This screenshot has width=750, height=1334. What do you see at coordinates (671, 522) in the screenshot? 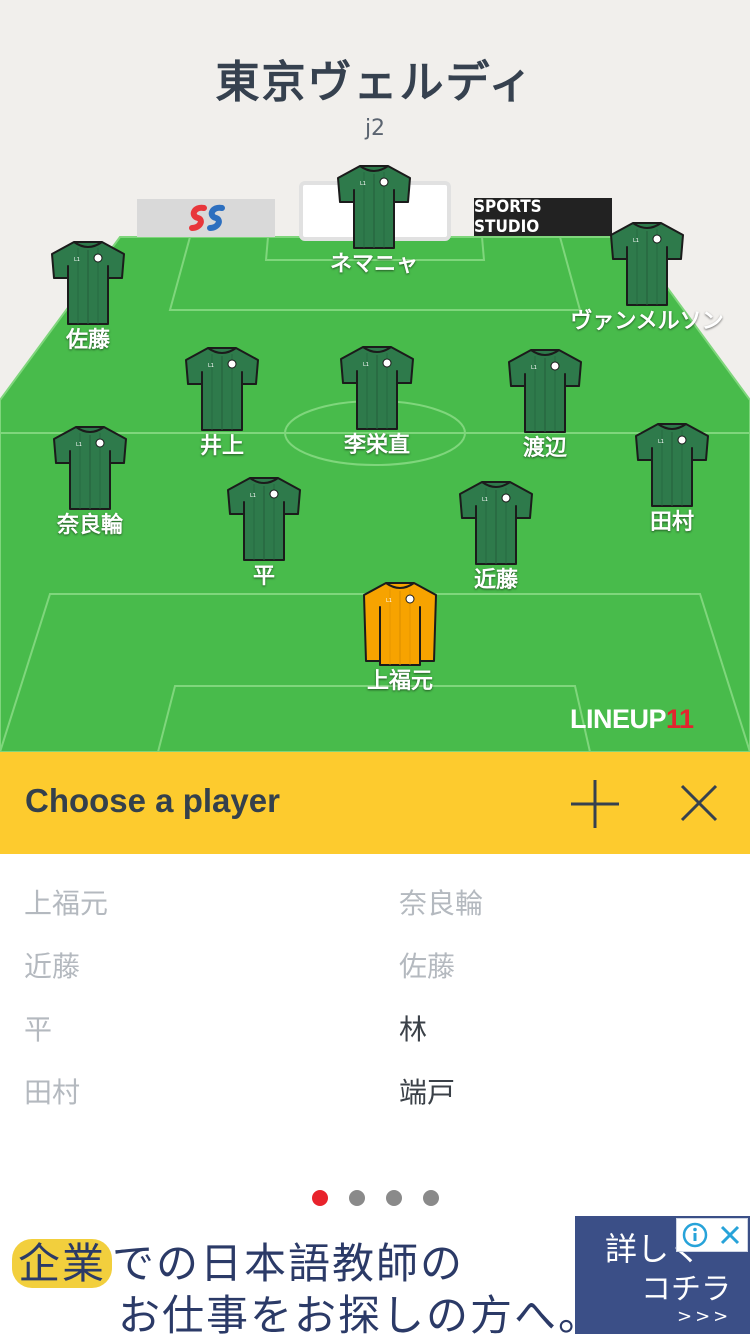
I see `player-name: 田村` at bounding box center [671, 522].